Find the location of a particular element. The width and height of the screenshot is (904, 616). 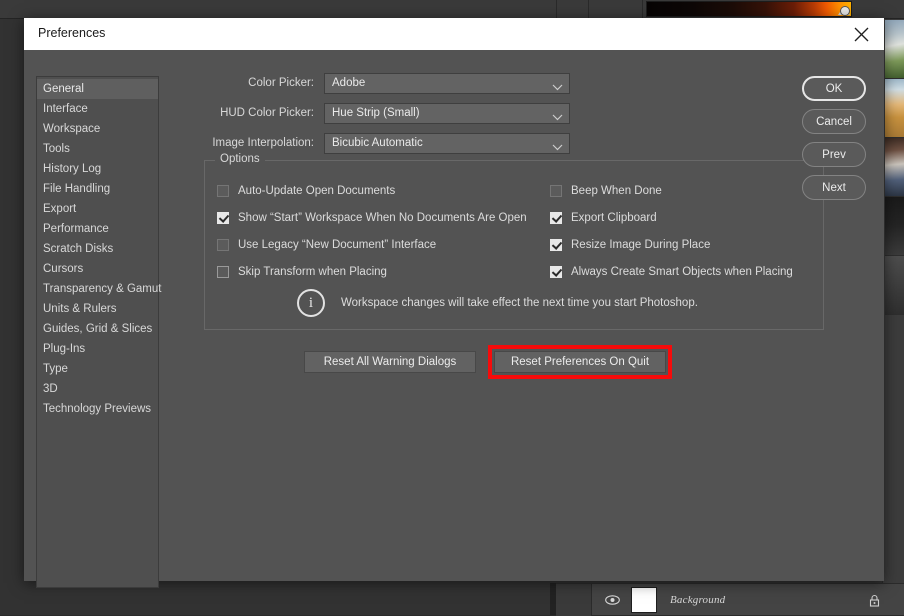

checkbox-beep-when-done: Beep When Done is located at coordinates (684, 190).